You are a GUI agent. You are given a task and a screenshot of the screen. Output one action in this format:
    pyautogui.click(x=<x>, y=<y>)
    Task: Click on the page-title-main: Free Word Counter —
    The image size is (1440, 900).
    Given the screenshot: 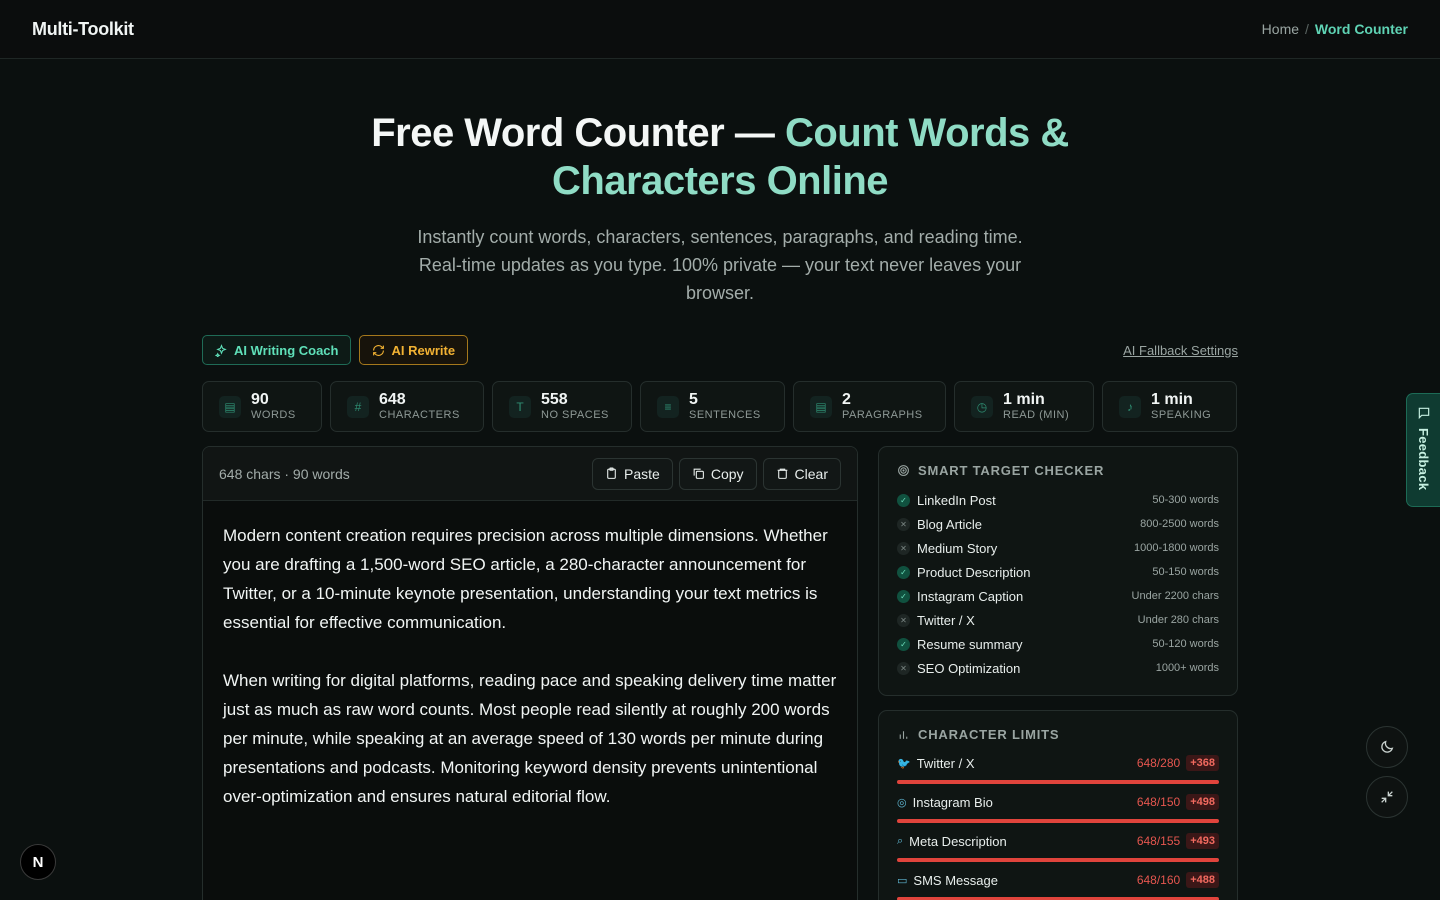 What is the action you would take?
    pyautogui.click(x=578, y=133)
    